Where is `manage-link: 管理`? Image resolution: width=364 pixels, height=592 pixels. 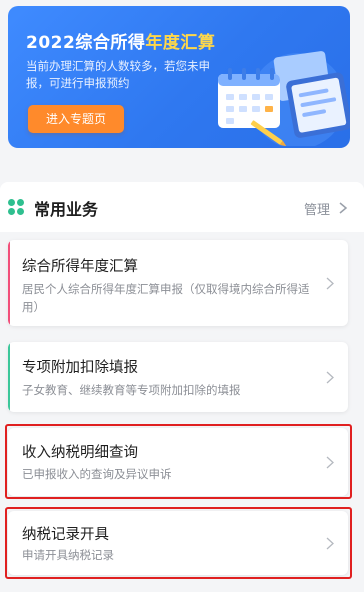 manage-link: 管理 is located at coordinates (317, 208).